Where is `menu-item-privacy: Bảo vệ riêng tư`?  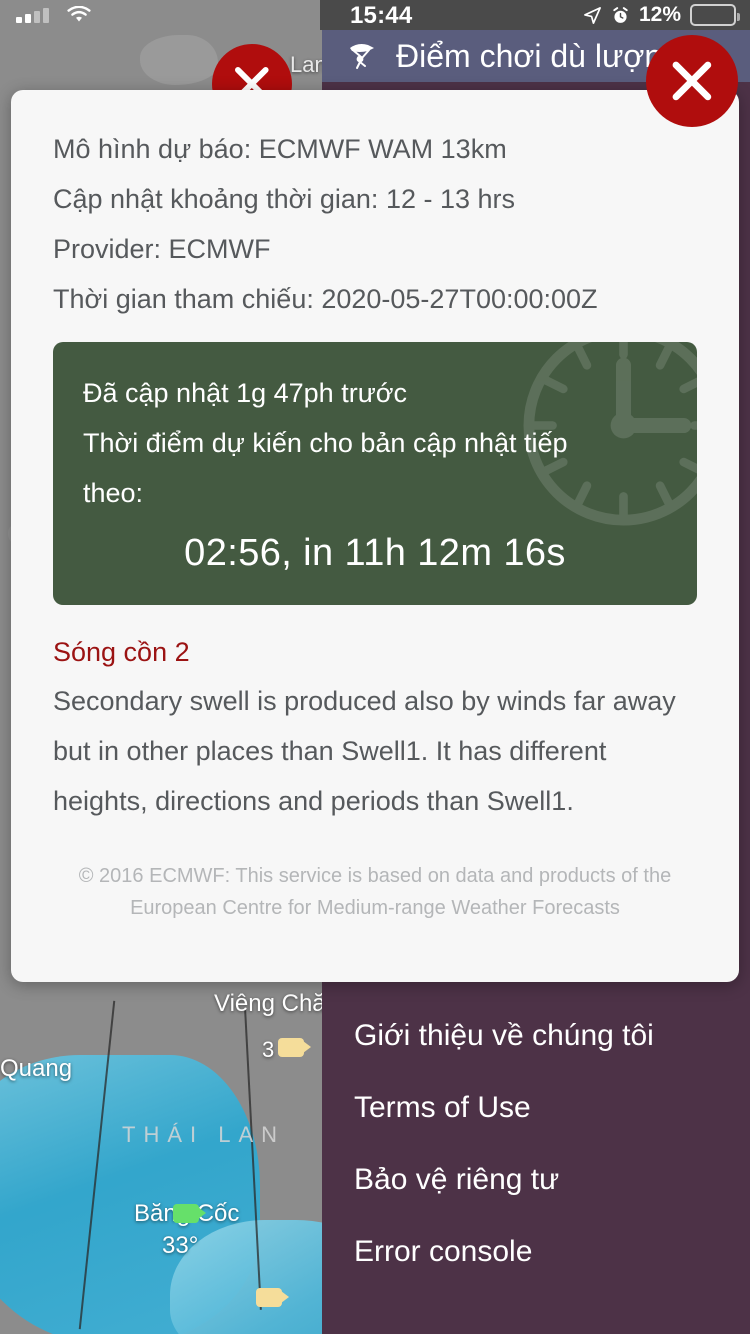 menu-item-privacy: Bảo vệ riêng tư is located at coordinates (536, 1180).